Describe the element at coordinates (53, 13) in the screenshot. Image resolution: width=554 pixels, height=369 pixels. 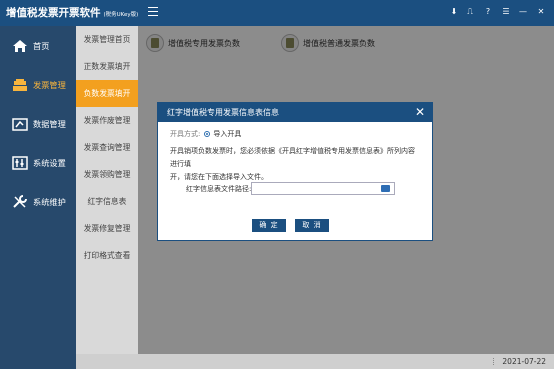
I see `app-title-text: 增值税发票开票软件` at that location.